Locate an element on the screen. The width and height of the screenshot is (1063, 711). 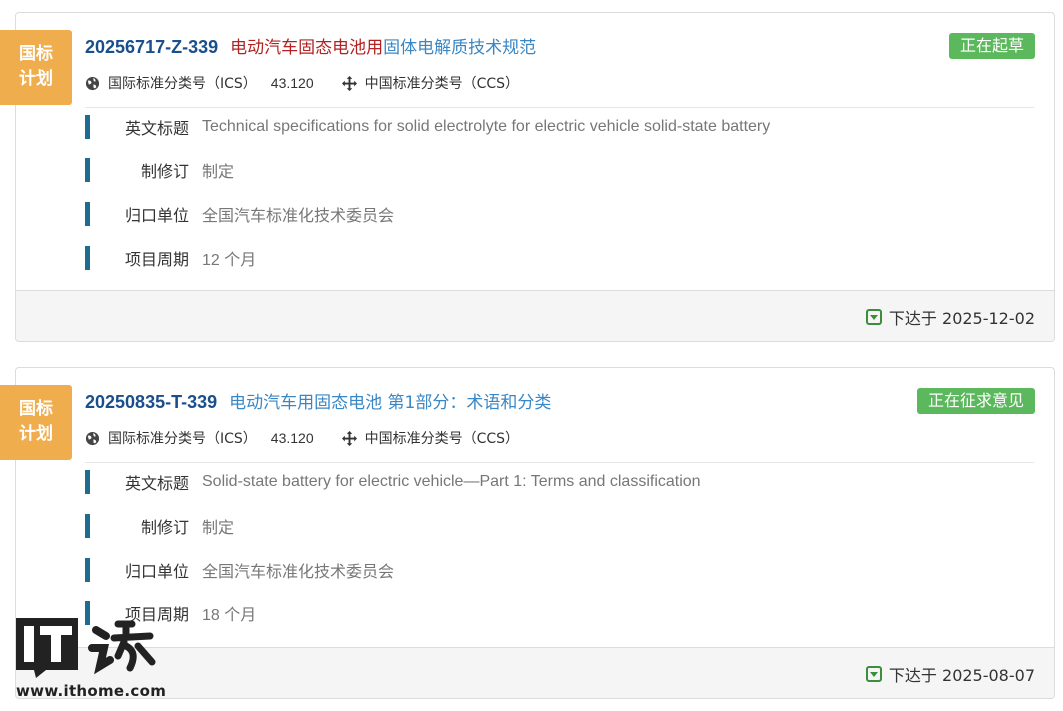
card-title: 20250835-T-339 电动汽车用固态电池 第1部分：术语和分类 is located at coordinates (318, 400).